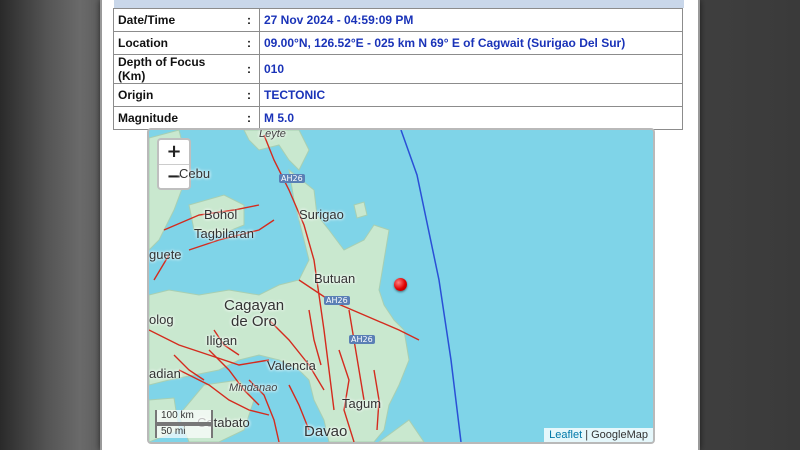 The image size is (800, 450). I want to click on map-label-cebu: Cebu, so click(195, 173).